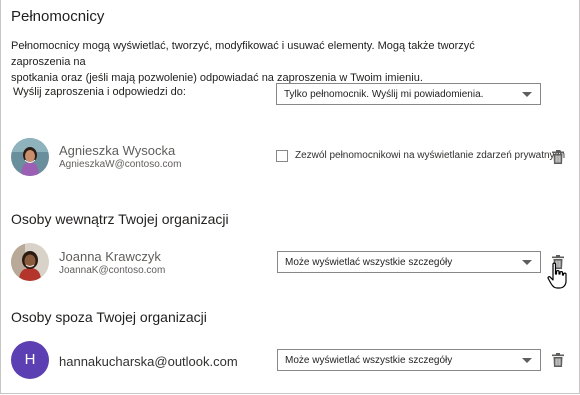  Describe the element at coordinates (282, 156) in the screenshot. I see `private-events-checkbox` at that location.